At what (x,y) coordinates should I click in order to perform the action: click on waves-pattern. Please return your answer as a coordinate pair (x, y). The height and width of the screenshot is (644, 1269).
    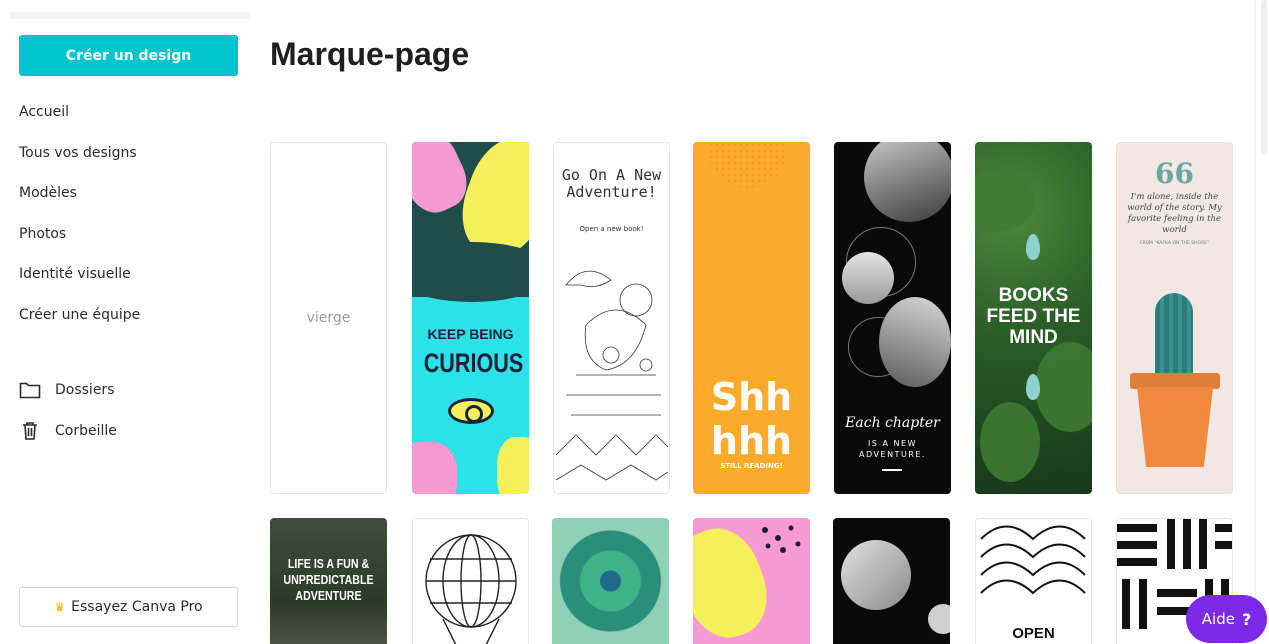
    Looking at the image, I should click on (1033, 560).